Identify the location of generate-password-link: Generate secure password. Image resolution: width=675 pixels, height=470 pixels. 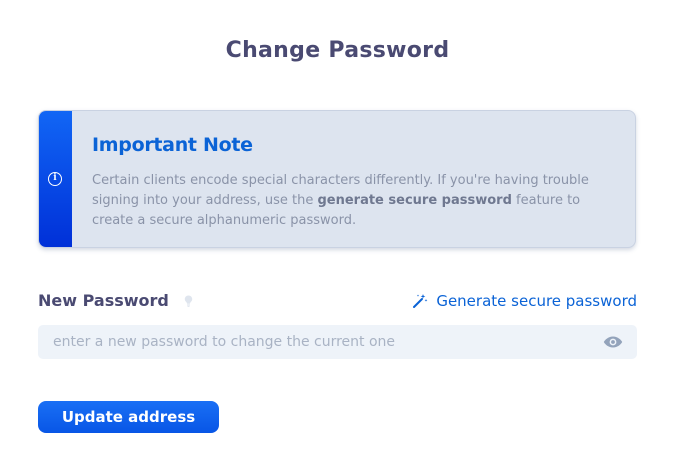
(524, 301).